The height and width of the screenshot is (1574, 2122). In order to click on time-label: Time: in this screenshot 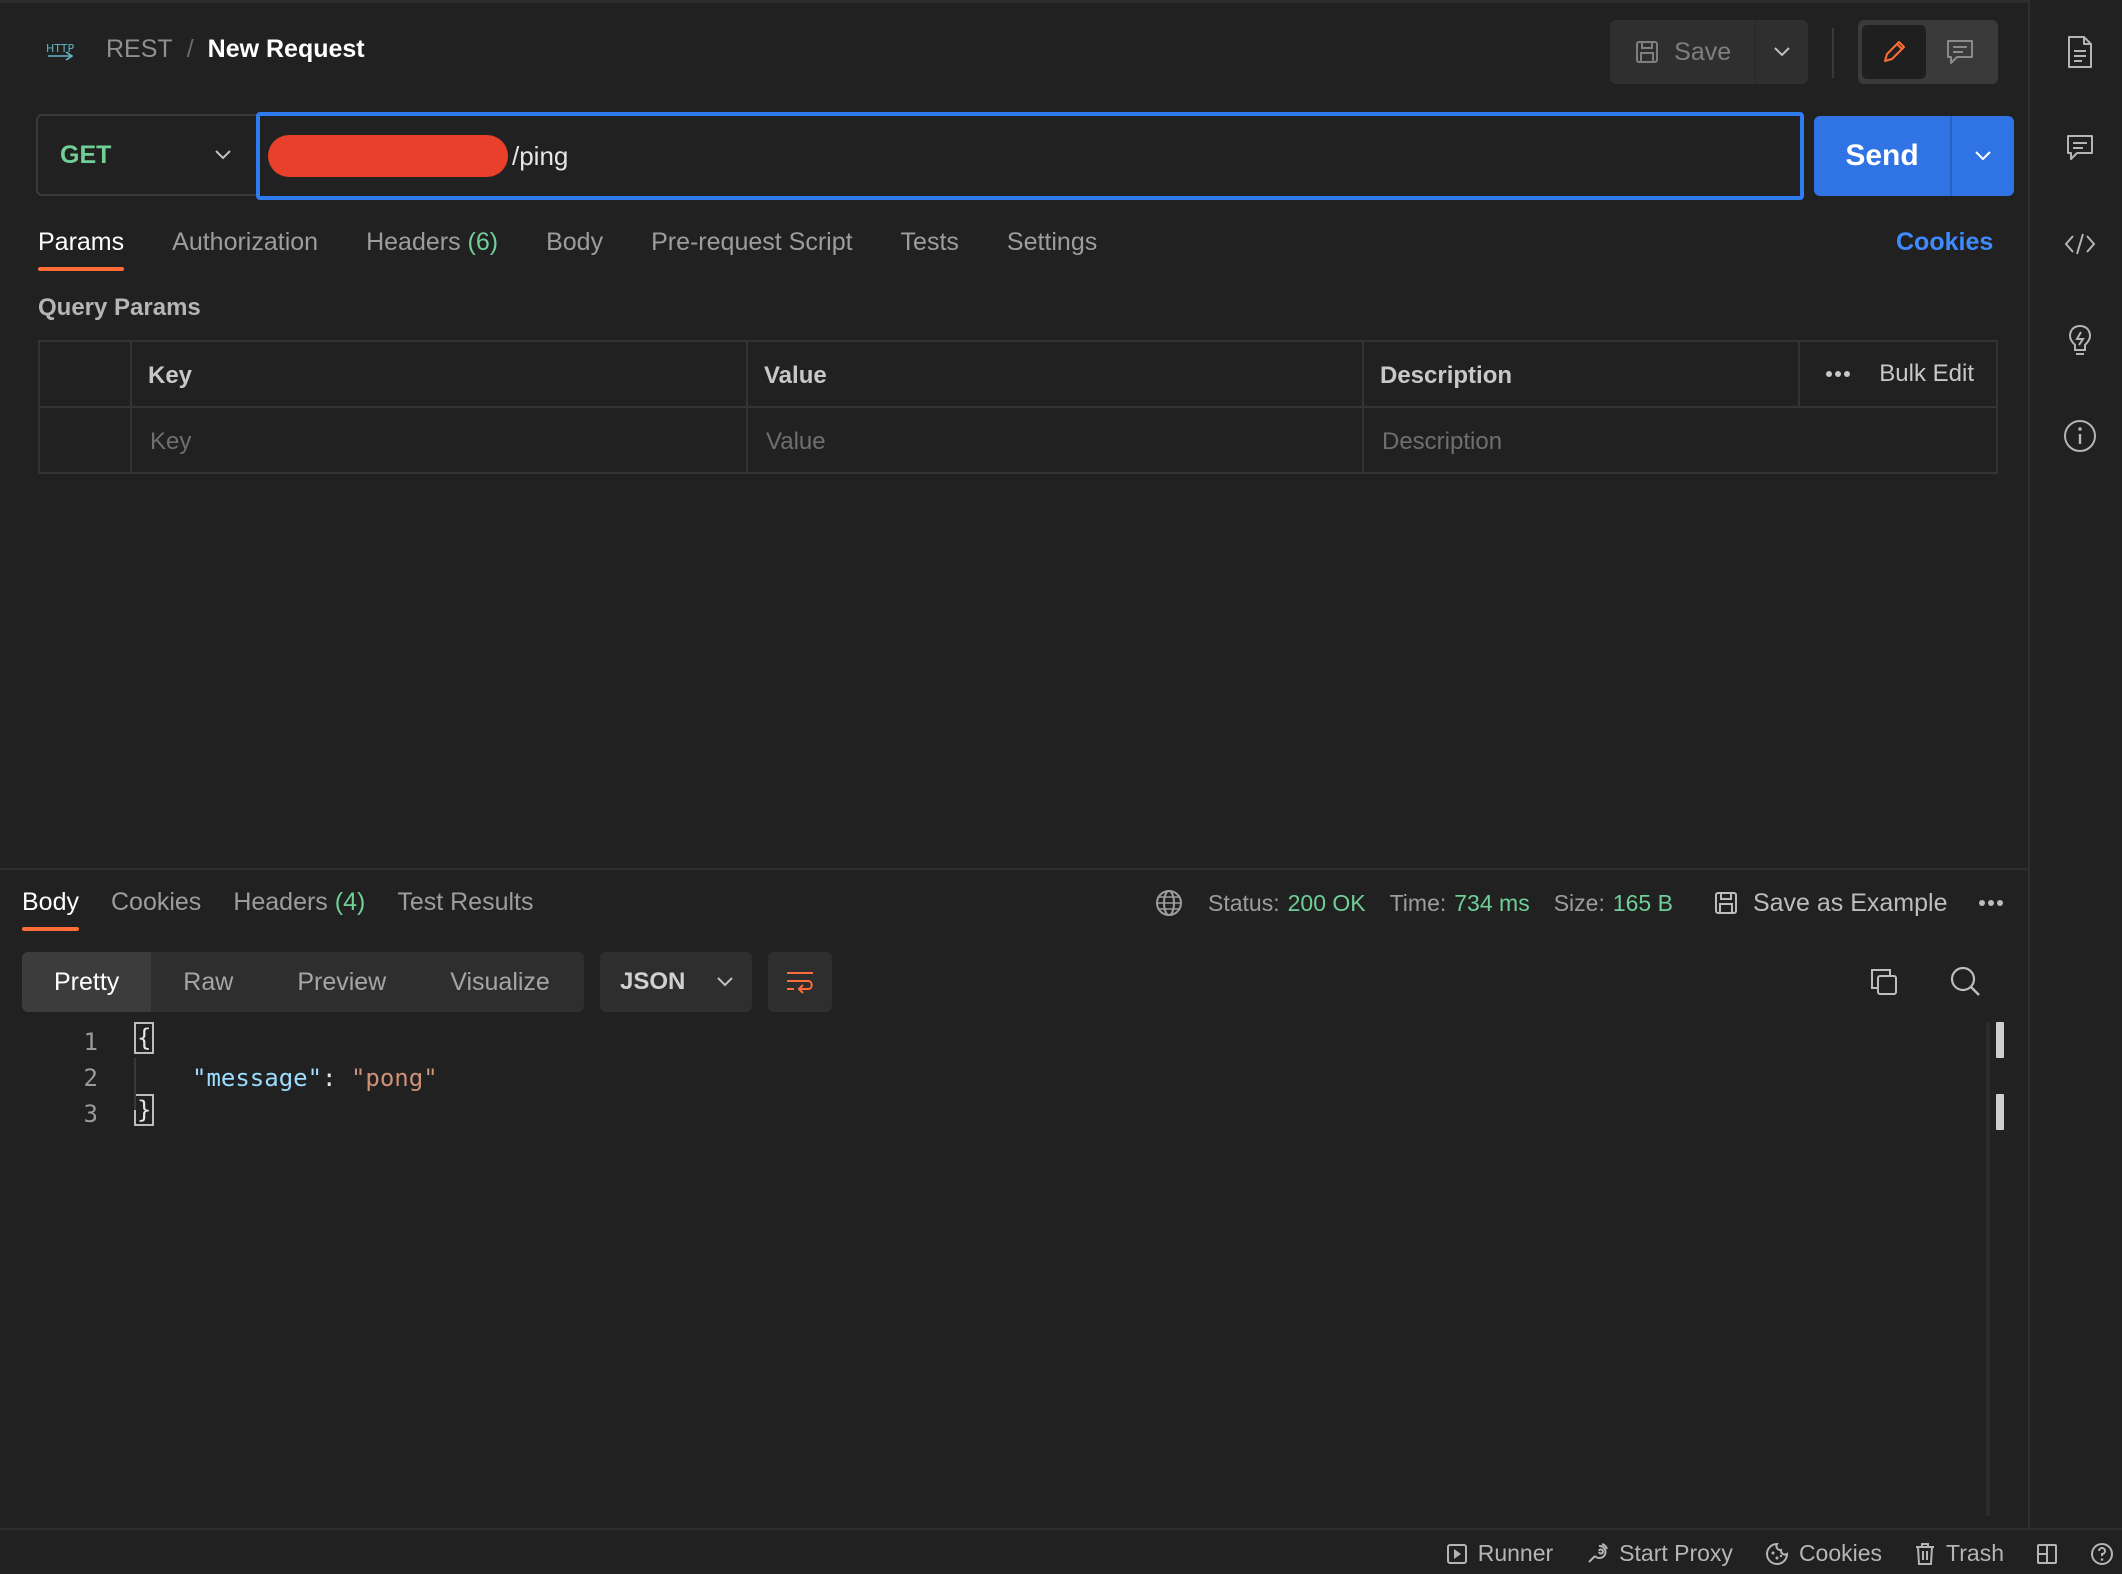, I will do `click(1418, 902)`.